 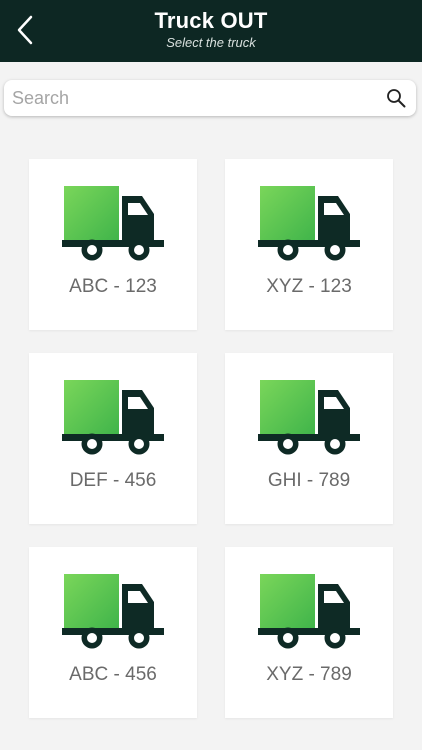 I want to click on app-header: Truck OUT Select the truck, so click(x=211, y=31).